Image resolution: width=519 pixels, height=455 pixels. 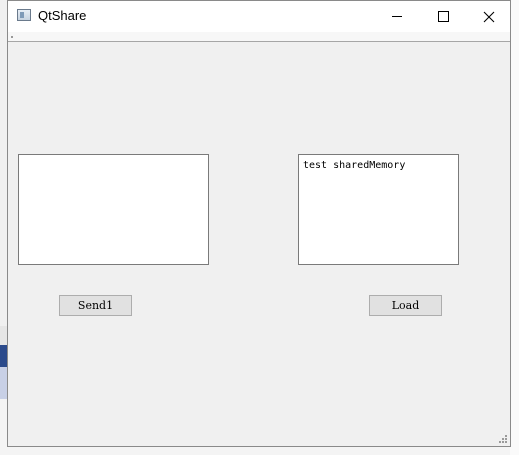 I want to click on close-button, so click(x=489, y=16).